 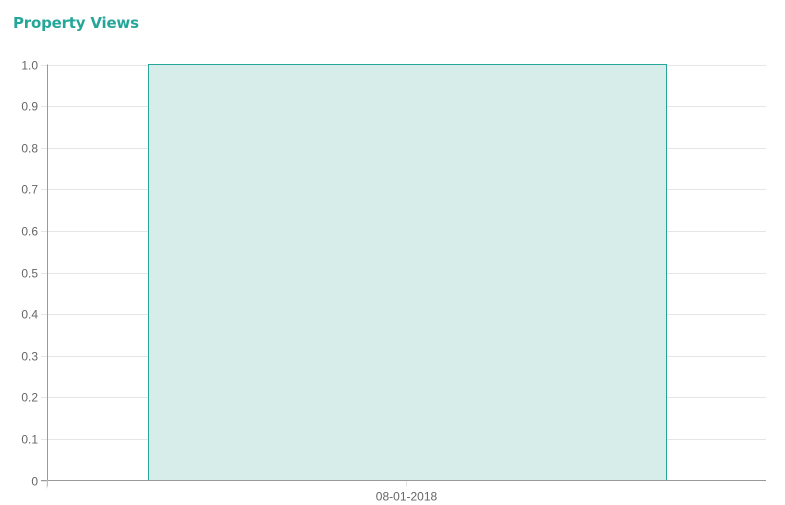 I want to click on y-tick-label: 0.3, so click(x=29, y=357).